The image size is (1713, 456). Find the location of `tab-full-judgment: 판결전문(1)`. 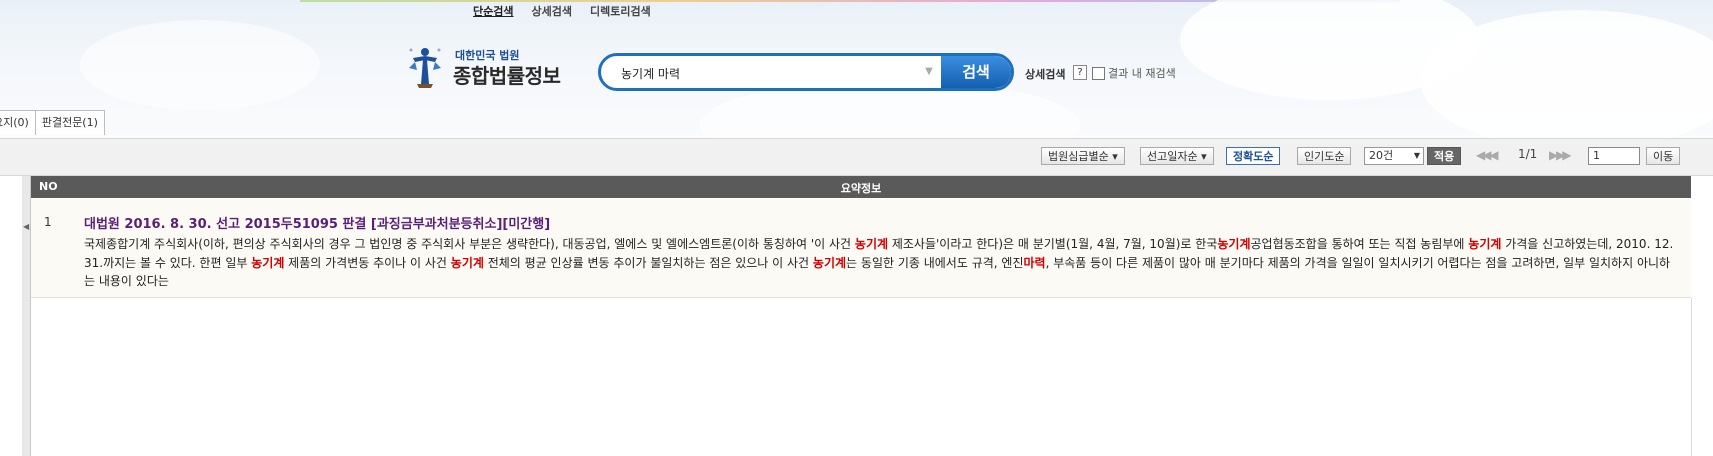

tab-full-judgment: 판결전문(1) is located at coordinates (69, 122).